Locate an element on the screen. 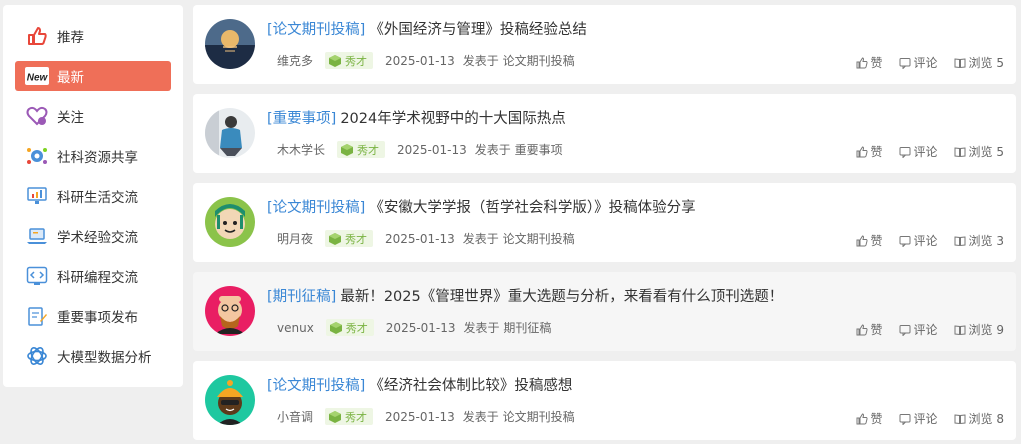 The image size is (1021, 444). views-count: 浏览 3 is located at coordinates (979, 240).